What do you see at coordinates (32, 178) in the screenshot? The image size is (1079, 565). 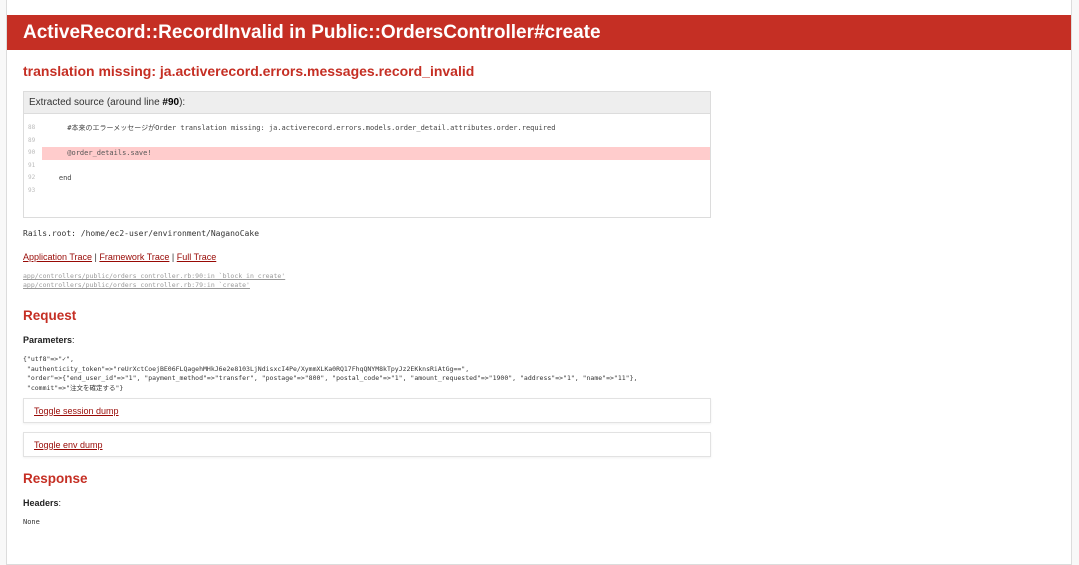 I see `line-number: 92` at bounding box center [32, 178].